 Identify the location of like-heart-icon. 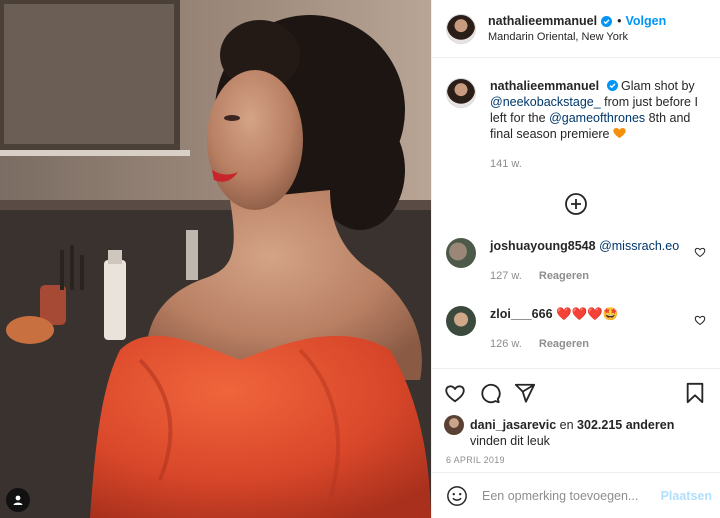
(455, 393).